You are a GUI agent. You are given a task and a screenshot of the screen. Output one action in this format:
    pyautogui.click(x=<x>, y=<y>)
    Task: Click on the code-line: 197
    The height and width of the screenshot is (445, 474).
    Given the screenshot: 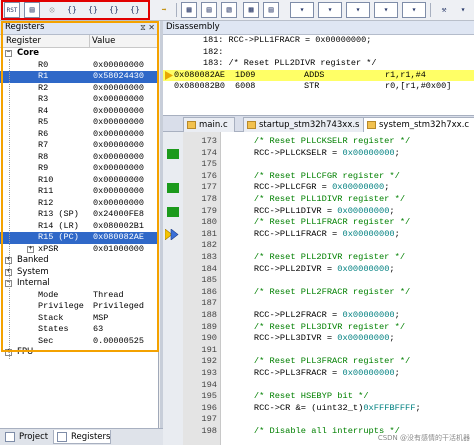 What is the action you would take?
    pyautogui.click(x=318, y=420)
    